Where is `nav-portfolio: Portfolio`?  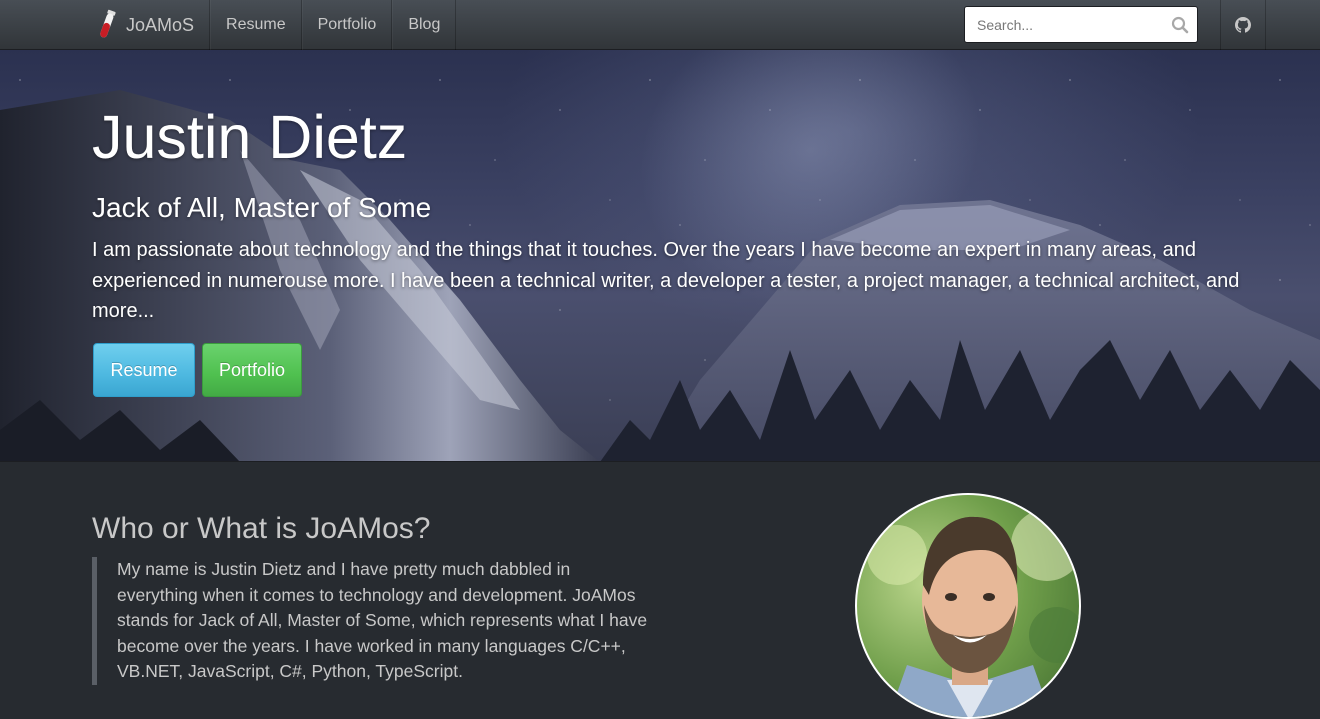
nav-portfolio: Portfolio is located at coordinates (347, 25).